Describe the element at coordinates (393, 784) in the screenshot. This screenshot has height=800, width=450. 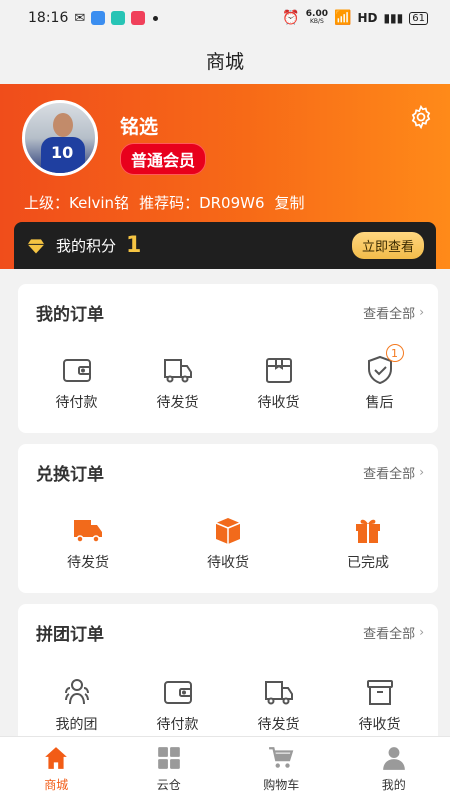
I see `tab-label: 我的` at that location.